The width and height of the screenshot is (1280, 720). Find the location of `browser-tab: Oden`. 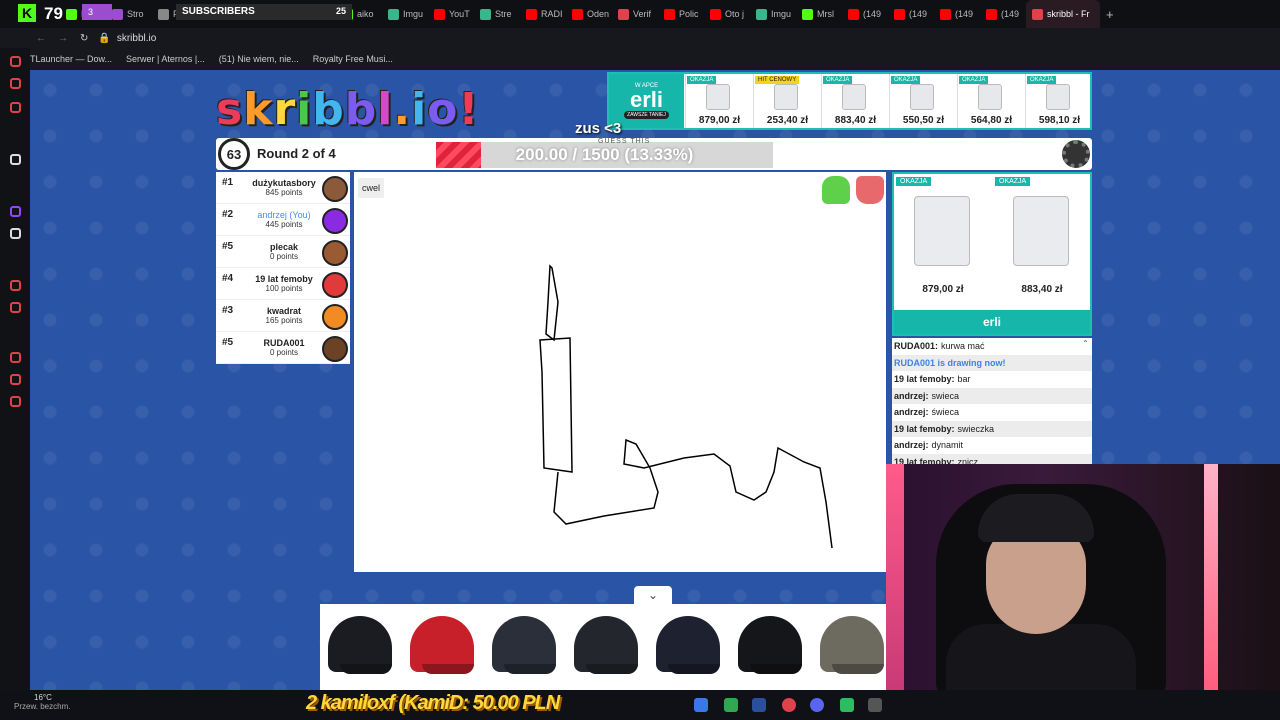

browser-tab: Oden is located at coordinates (589, 14).